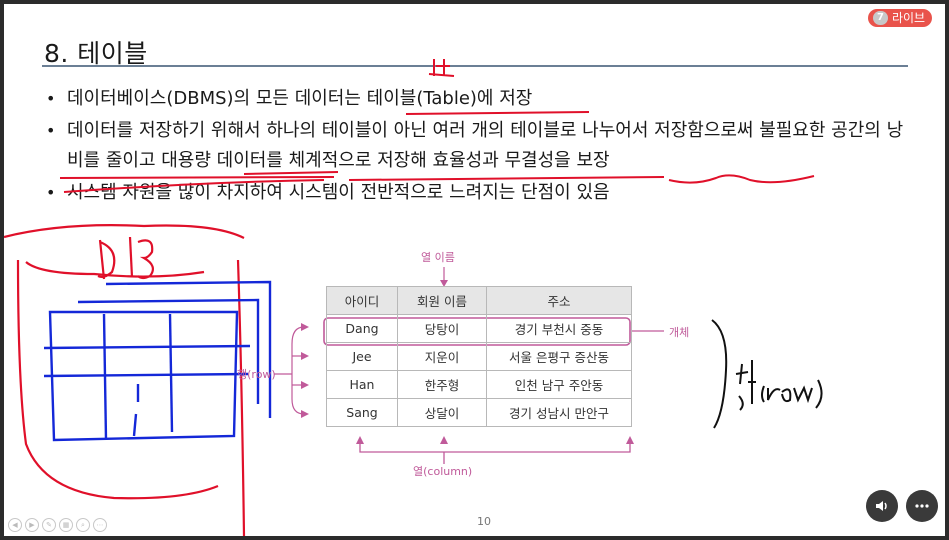 The width and height of the screenshot is (949, 540). What do you see at coordinates (495, 452) in the screenshot?
I see `column-bracket` at bounding box center [495, 452].